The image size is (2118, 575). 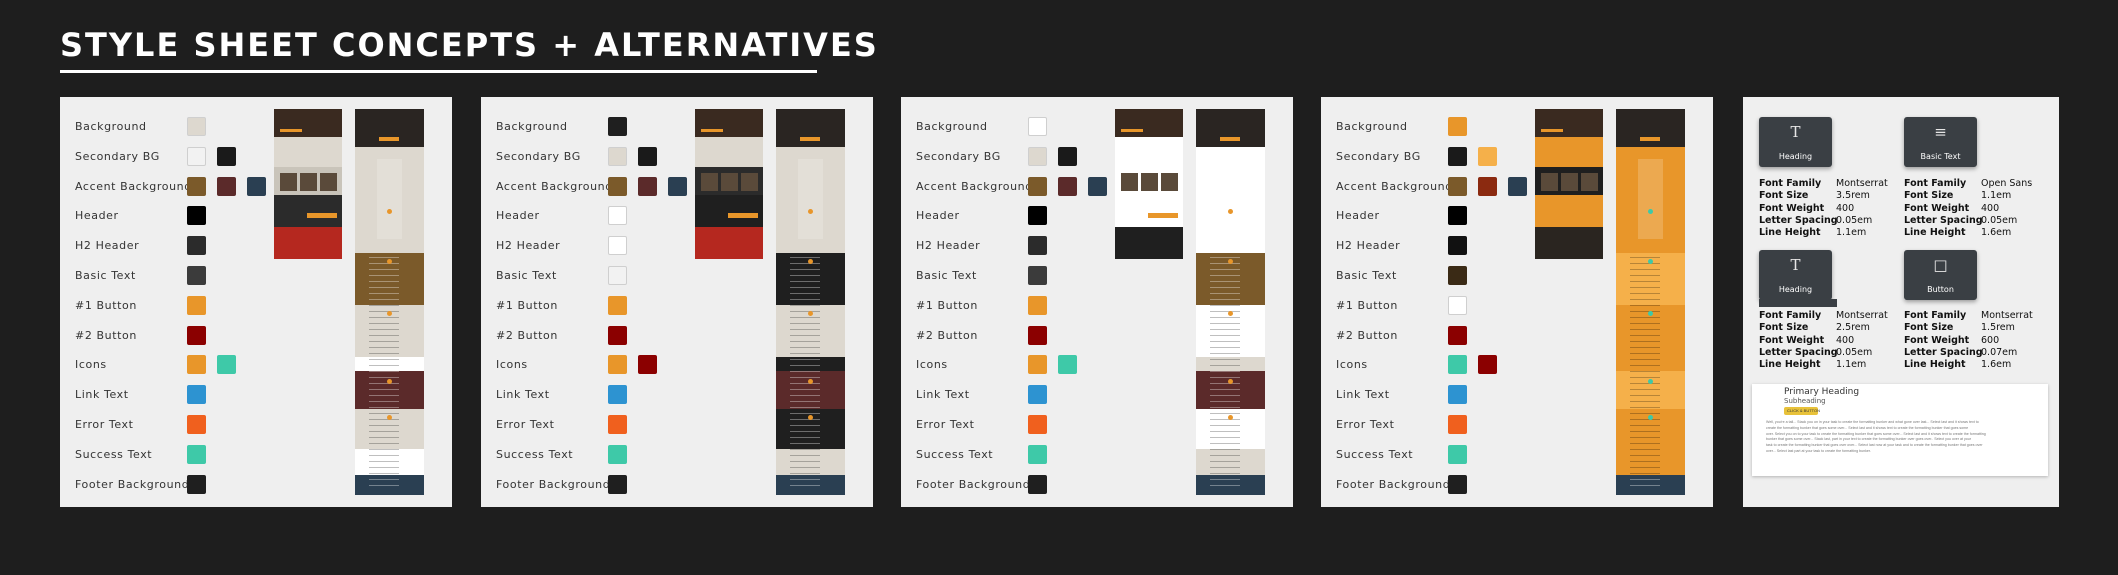 What do you see at coordinates (532, 126) in the screenshot?
I see `swatch-label: Background` at bounding box center [532, 126].